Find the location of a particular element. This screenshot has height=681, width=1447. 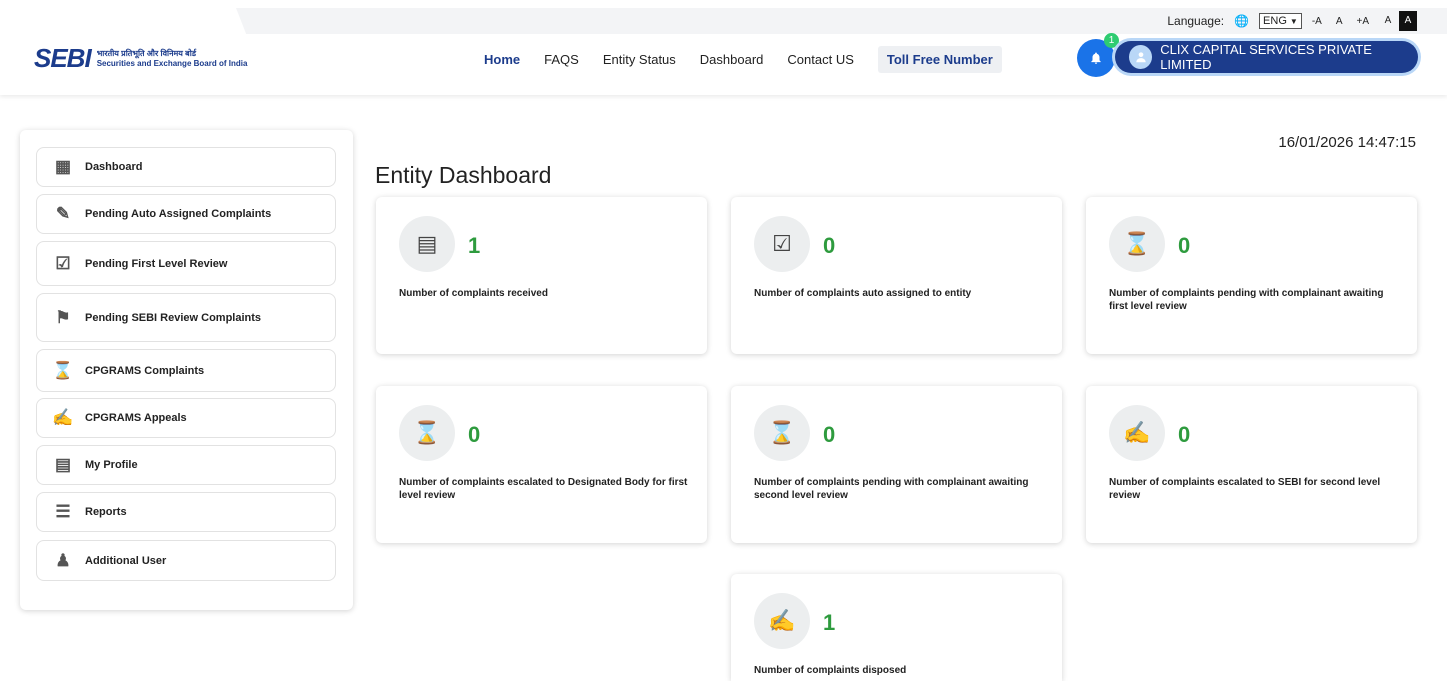

logo-hindi: भारतीय प्रतिभूति और विनिमय बोर्ड is located at coordinates (146, 53).